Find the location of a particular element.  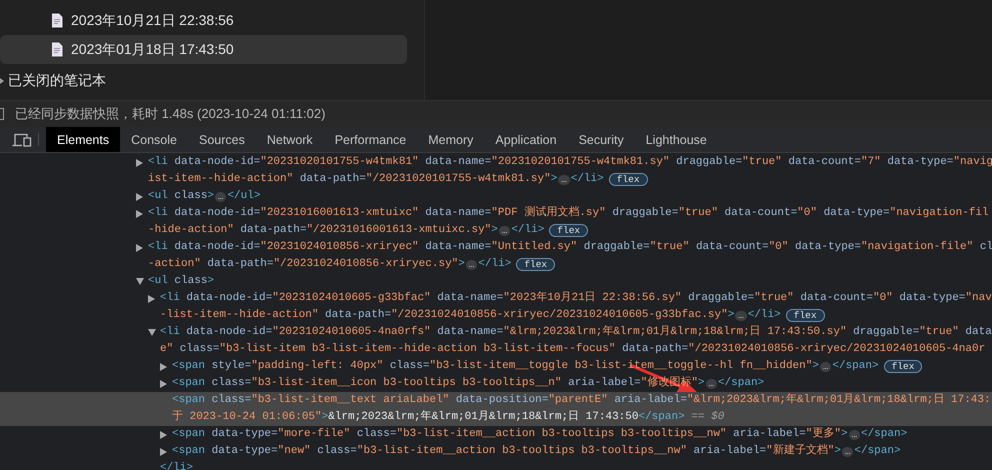

chevron-icon is located at coordinates (2, 81).